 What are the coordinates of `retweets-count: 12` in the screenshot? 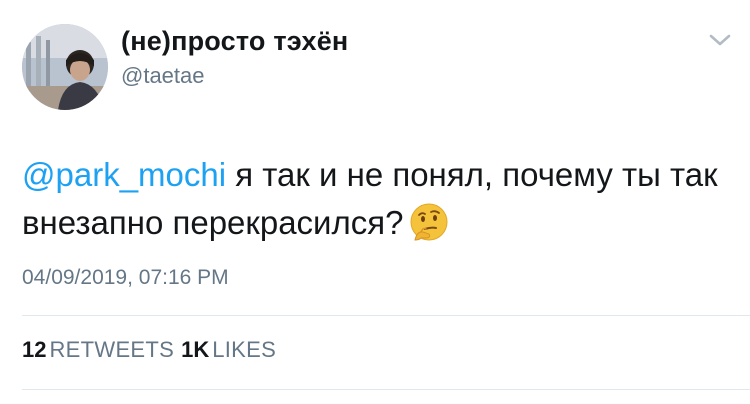 It's located at (34, 349).